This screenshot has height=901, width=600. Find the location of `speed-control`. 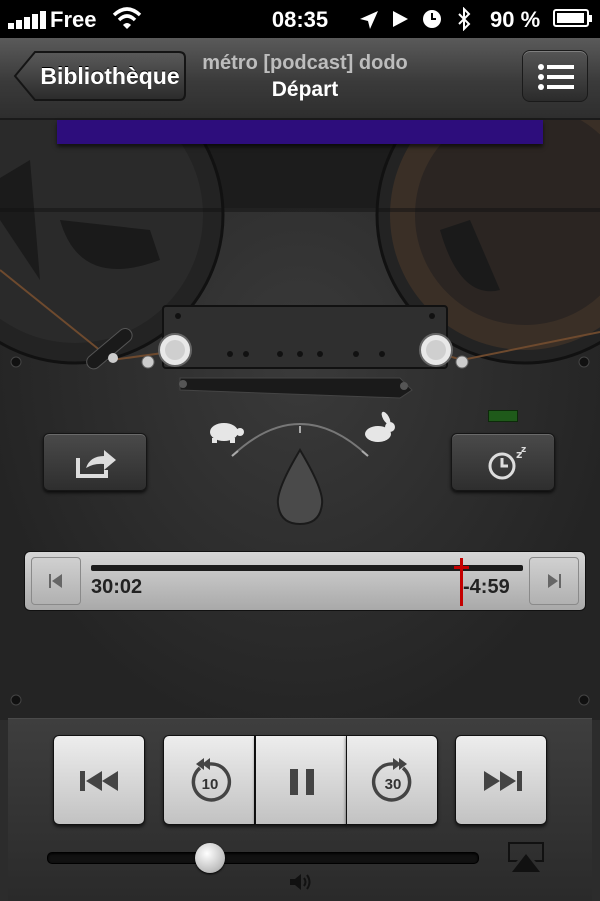

speed-control is located at coordinates (300, 474).